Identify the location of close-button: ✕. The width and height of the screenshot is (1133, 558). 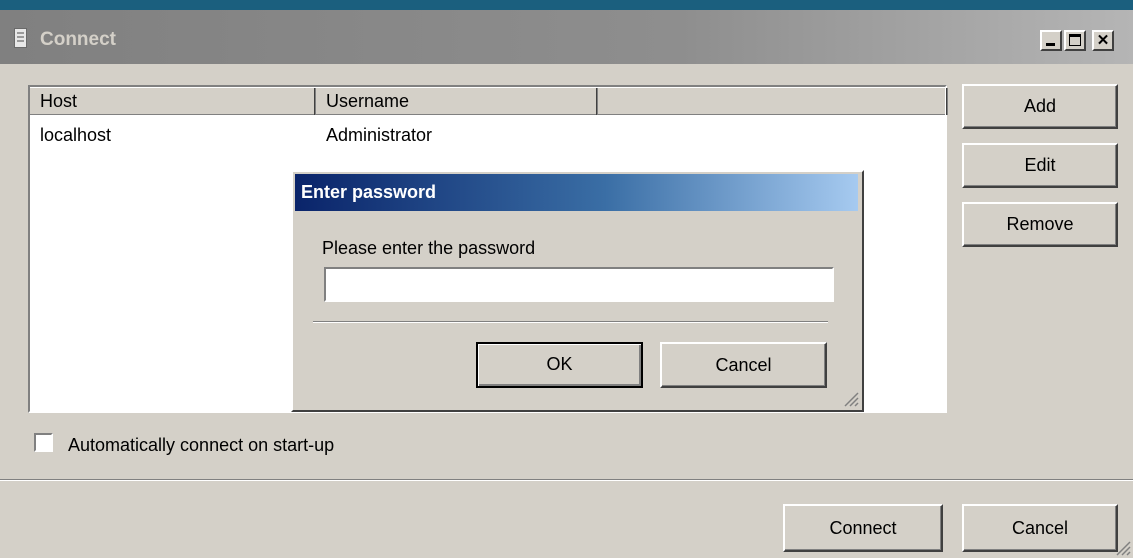
(1103, 40).